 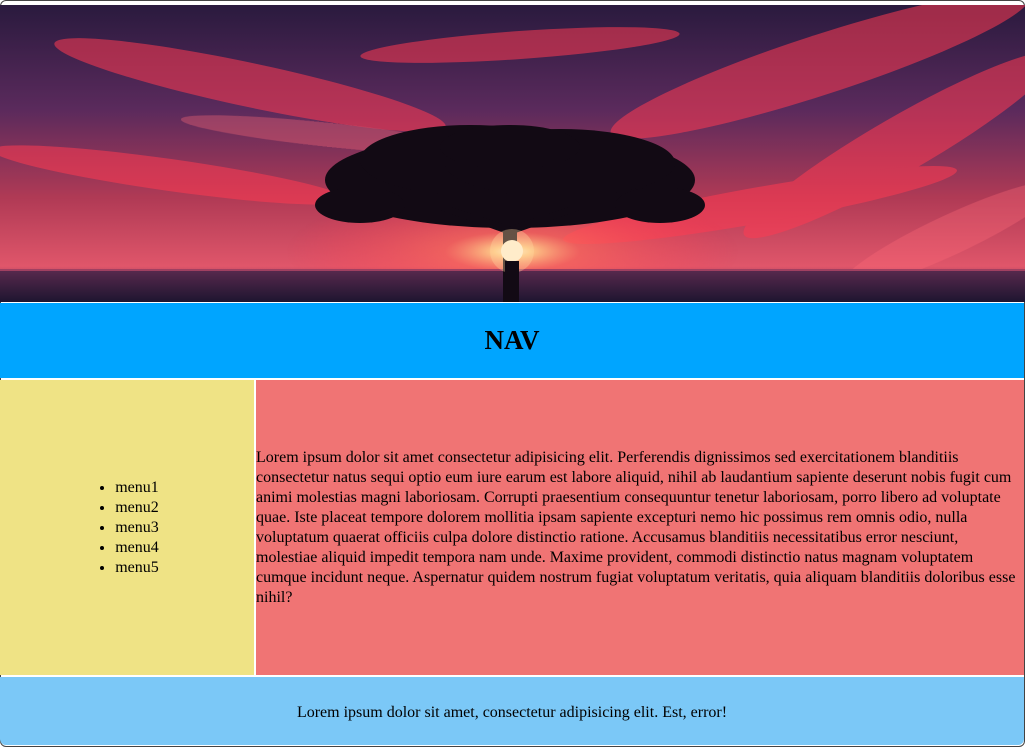 I want to click on sidebar: menu1 menu2 menu3 menu4 menu5, so click(x=127, y=527).